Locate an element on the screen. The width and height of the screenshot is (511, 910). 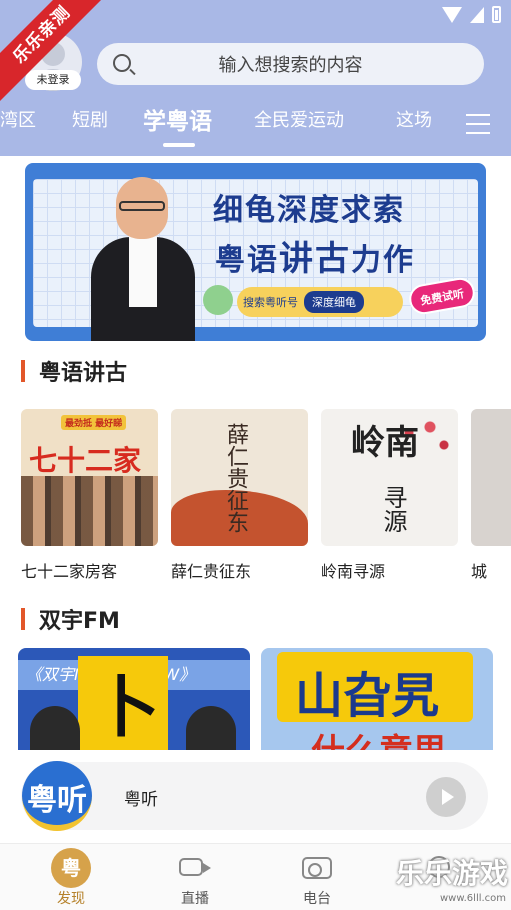
play-button is located at coordinates (446, 797).